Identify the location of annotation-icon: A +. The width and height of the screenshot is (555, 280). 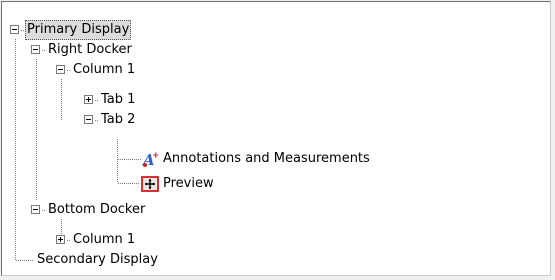
(150, 159).